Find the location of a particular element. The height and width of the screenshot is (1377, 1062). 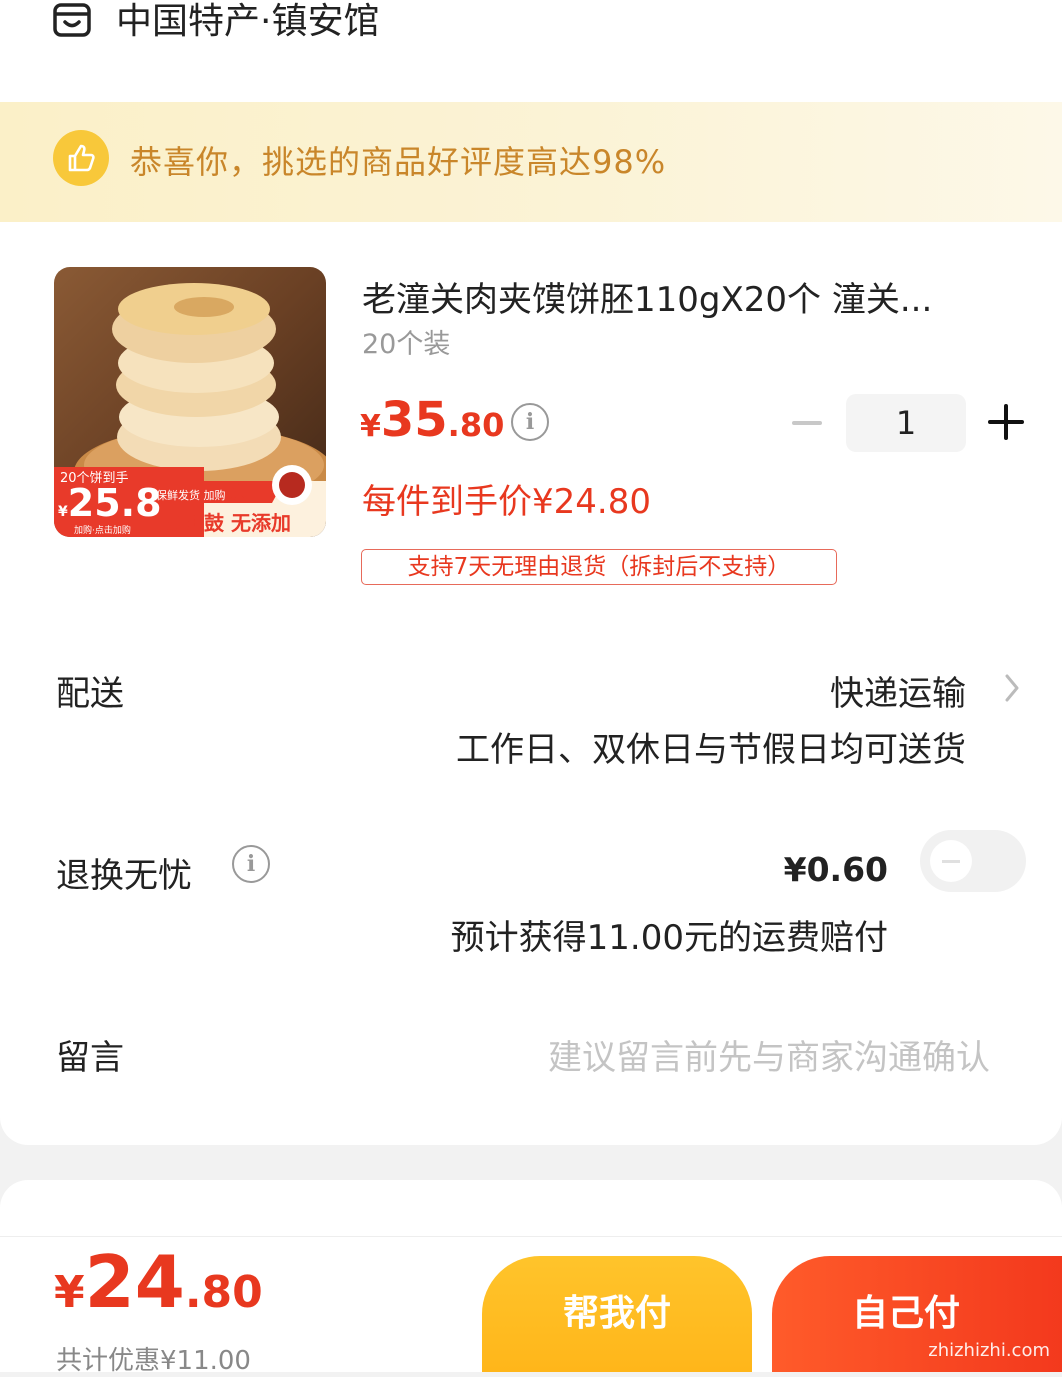

plus-icon-vertical is located at coordinates (1006, 422).